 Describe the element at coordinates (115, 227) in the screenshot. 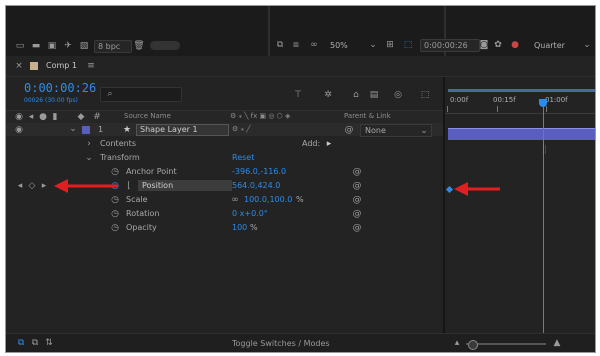

I see `opacity-stopwatch-icon: ◷` at that location.